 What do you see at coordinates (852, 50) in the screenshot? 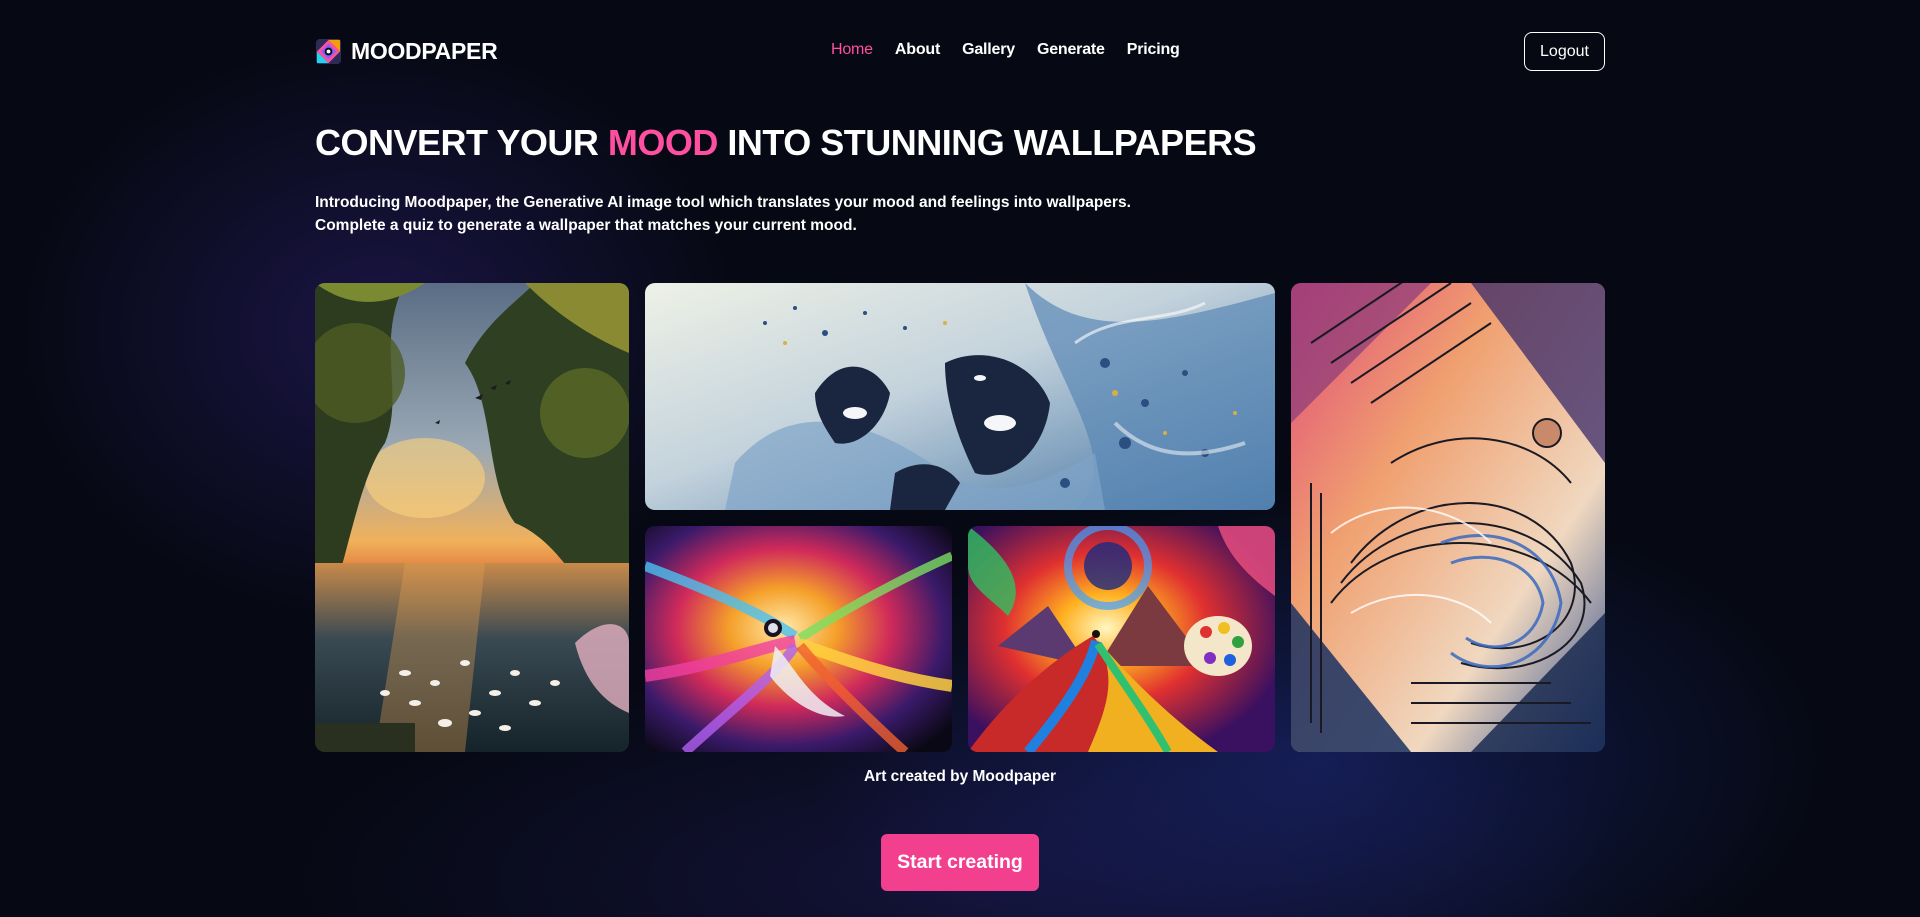
I see `nav-home: Home` at bounding box center [852, 50].